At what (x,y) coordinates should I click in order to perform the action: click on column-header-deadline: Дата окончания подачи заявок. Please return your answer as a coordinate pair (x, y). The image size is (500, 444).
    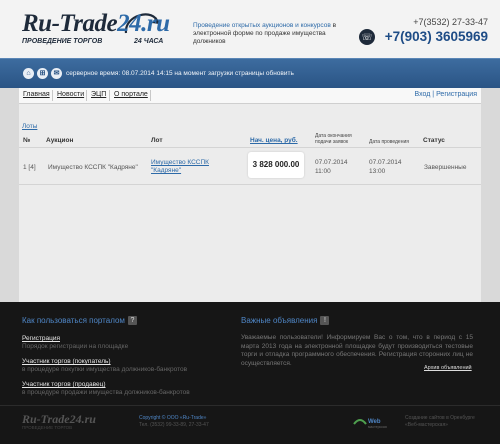
    Looking at the image, I should click on (333, 139).